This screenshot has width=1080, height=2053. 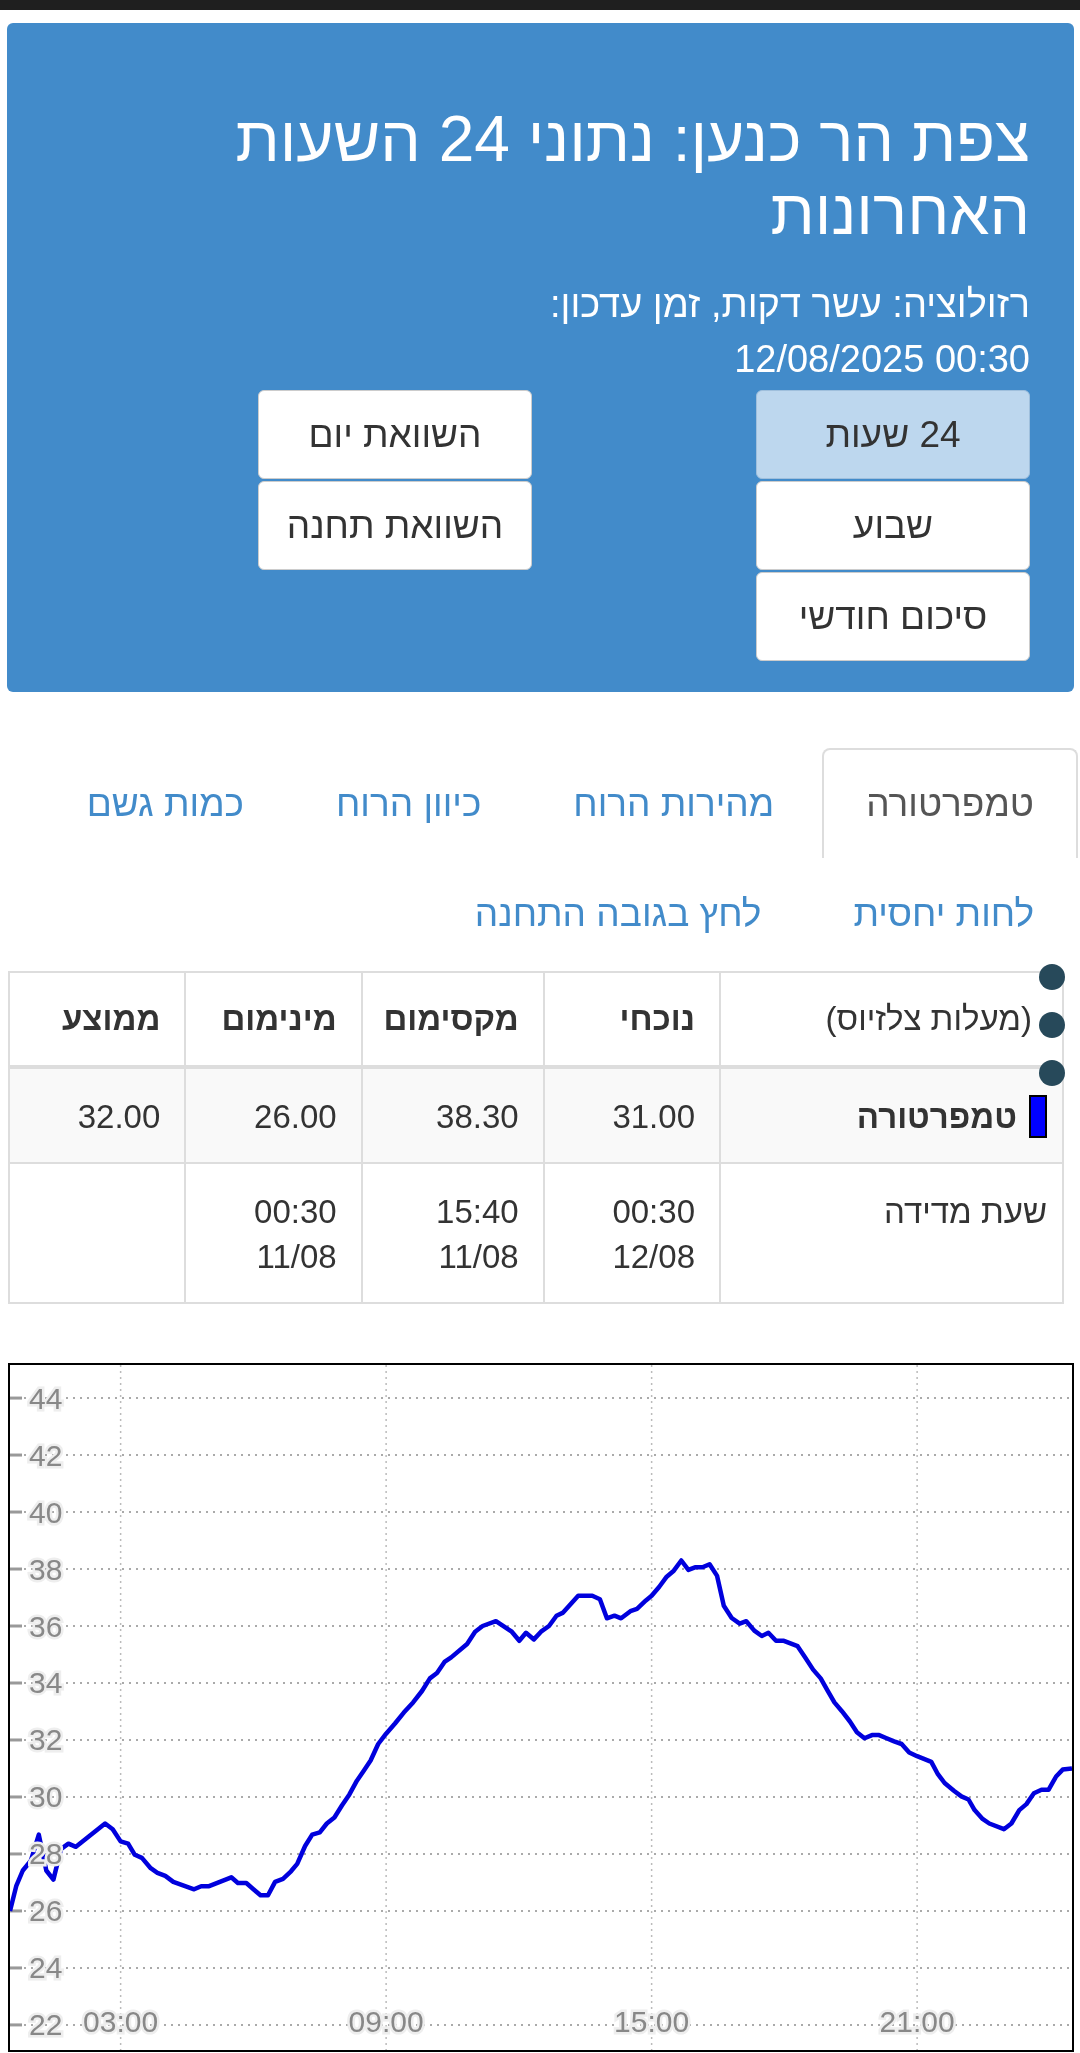 I want to click on y-tick-label: 38, so click(x=46, y=1569).